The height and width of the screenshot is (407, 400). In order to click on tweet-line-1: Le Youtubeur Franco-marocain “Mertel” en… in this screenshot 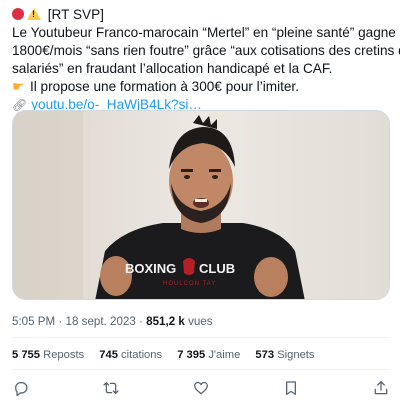, I will do `click(204, 32)`.